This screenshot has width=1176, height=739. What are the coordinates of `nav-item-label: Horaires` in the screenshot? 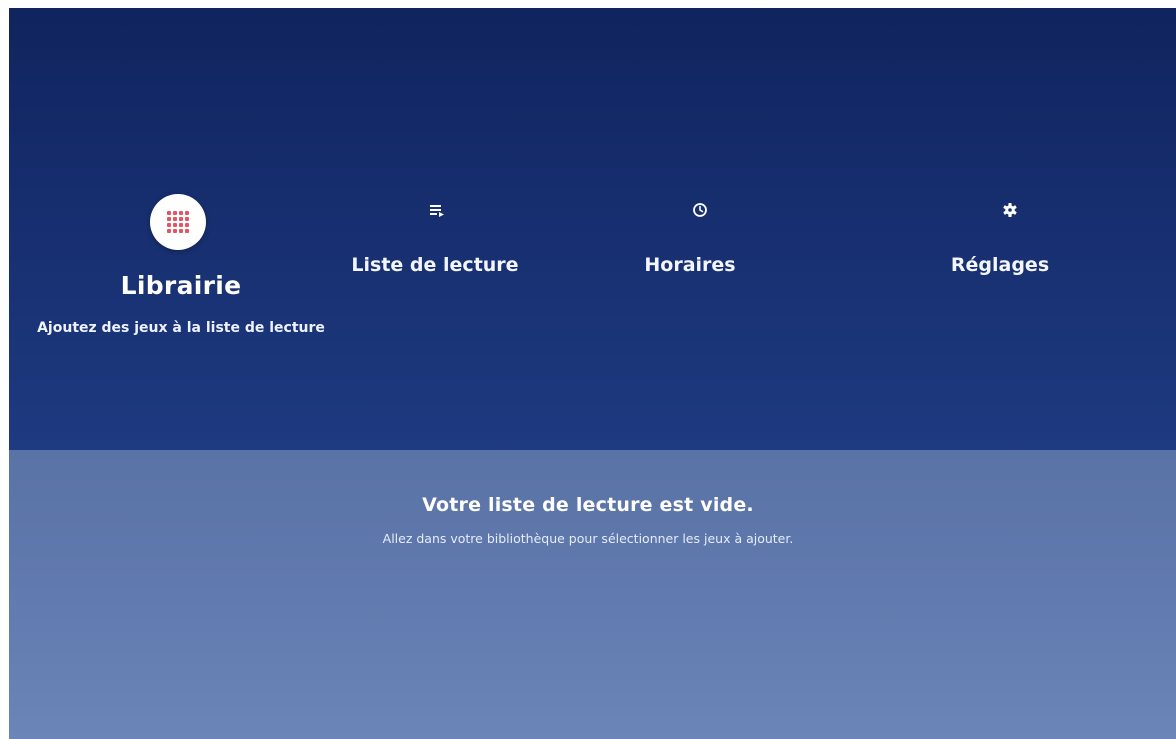 It's located at (690, 265).